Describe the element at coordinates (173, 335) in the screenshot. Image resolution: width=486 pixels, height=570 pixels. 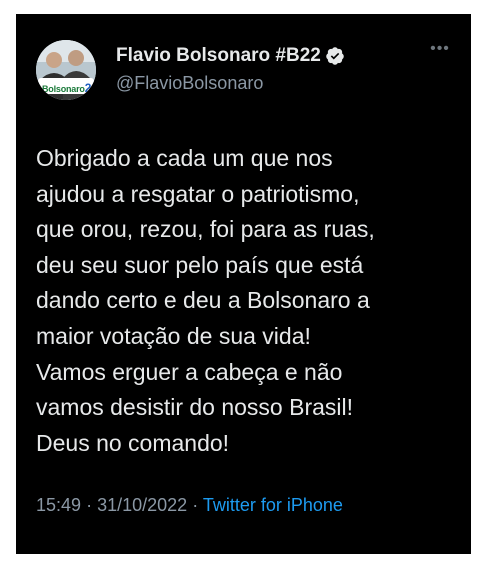
I see `tweet-text-line: maior votação de sua vida!` at that location.